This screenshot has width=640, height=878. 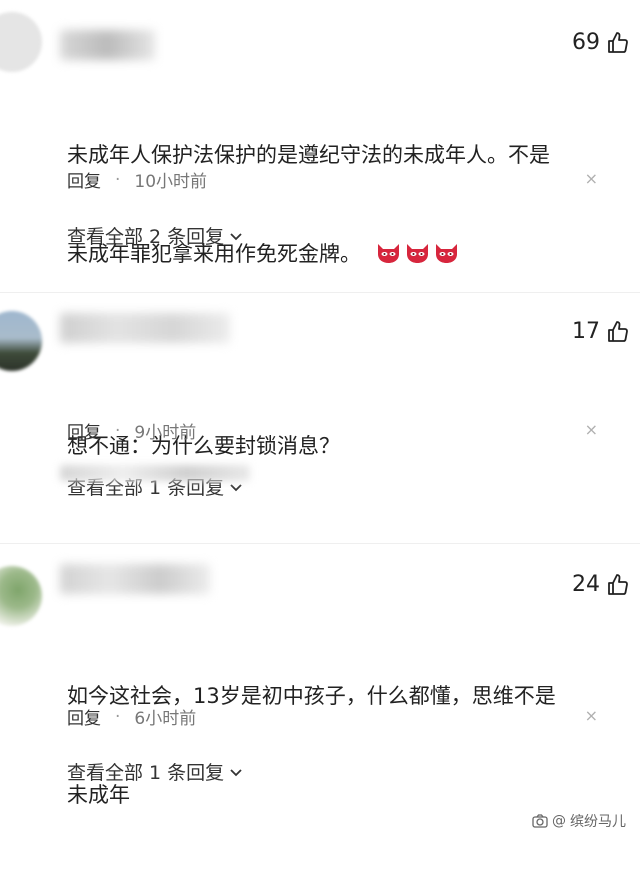 What do you see at coordinates (165, 719) in the screenshot?
I see `timestamp: 6小时前` at bounding box center [165, 719].